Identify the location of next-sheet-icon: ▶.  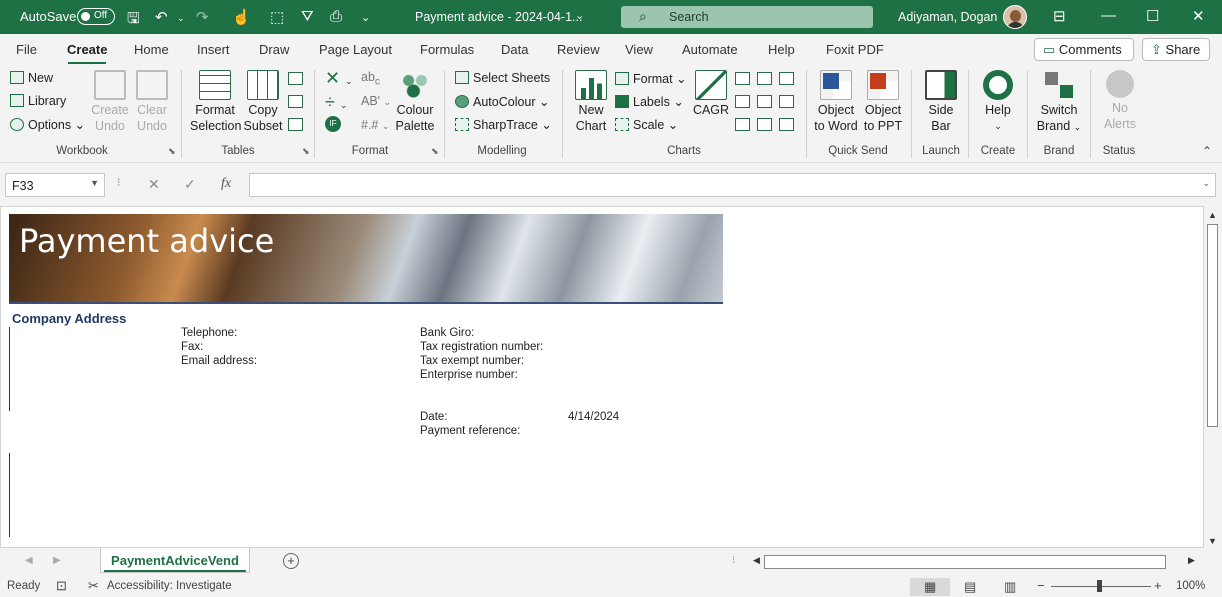
(57, 560).